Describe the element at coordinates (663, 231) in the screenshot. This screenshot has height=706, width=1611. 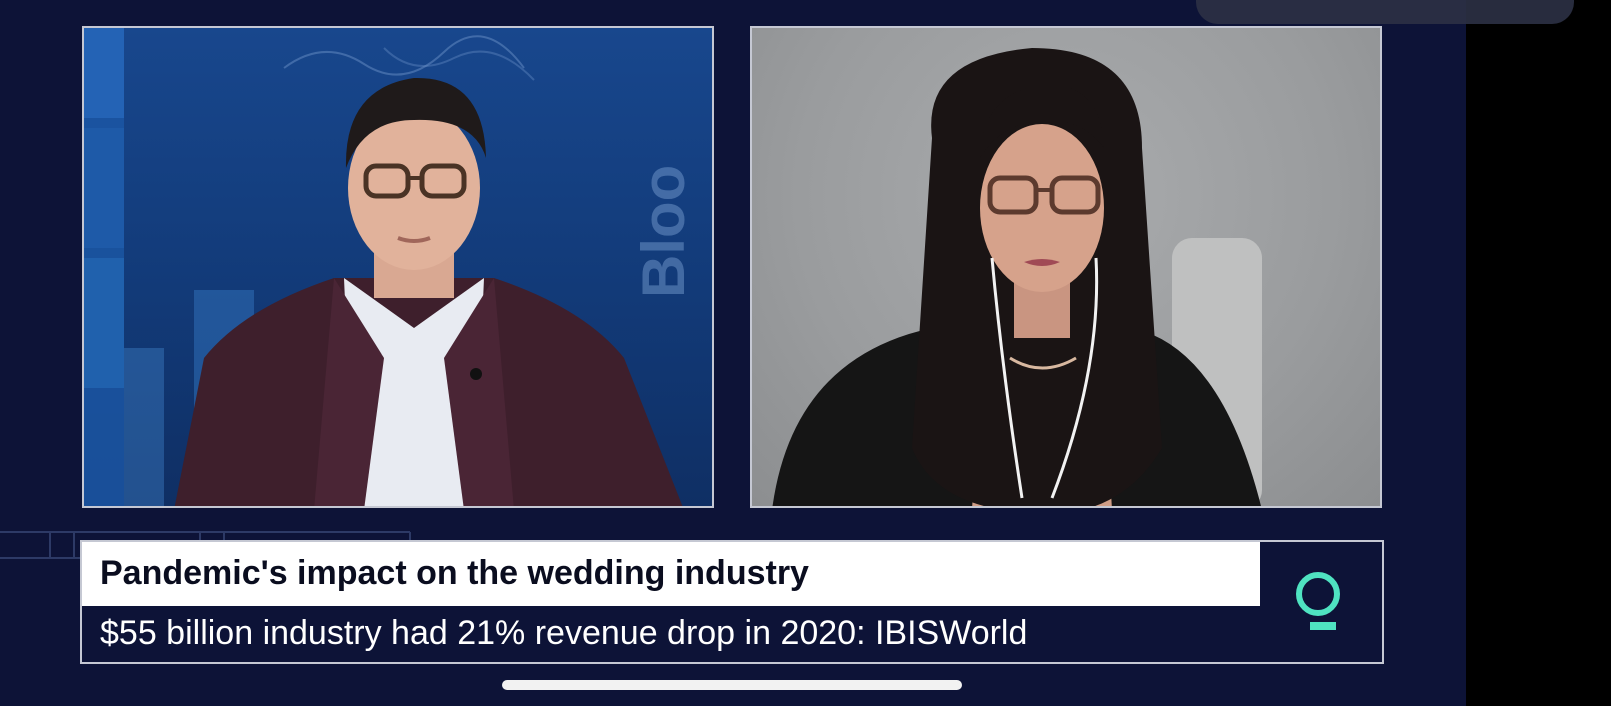
I see `svg-text: Bloo` at that location.